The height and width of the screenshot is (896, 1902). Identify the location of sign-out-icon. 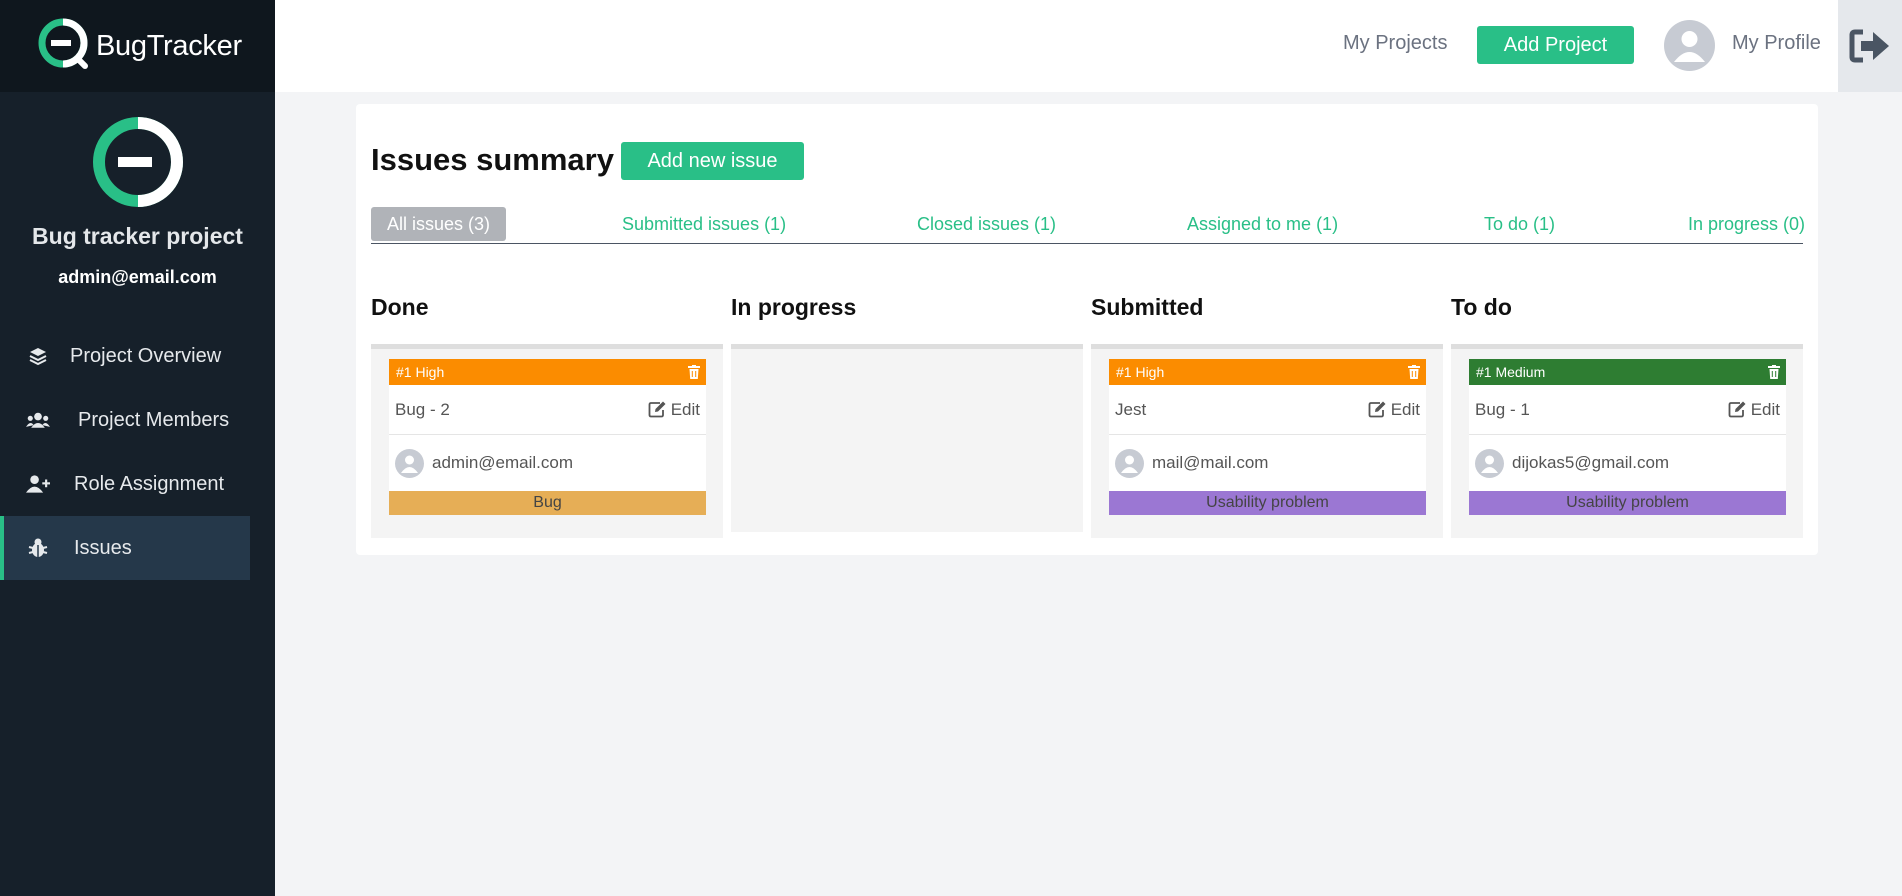
(1869, 46).